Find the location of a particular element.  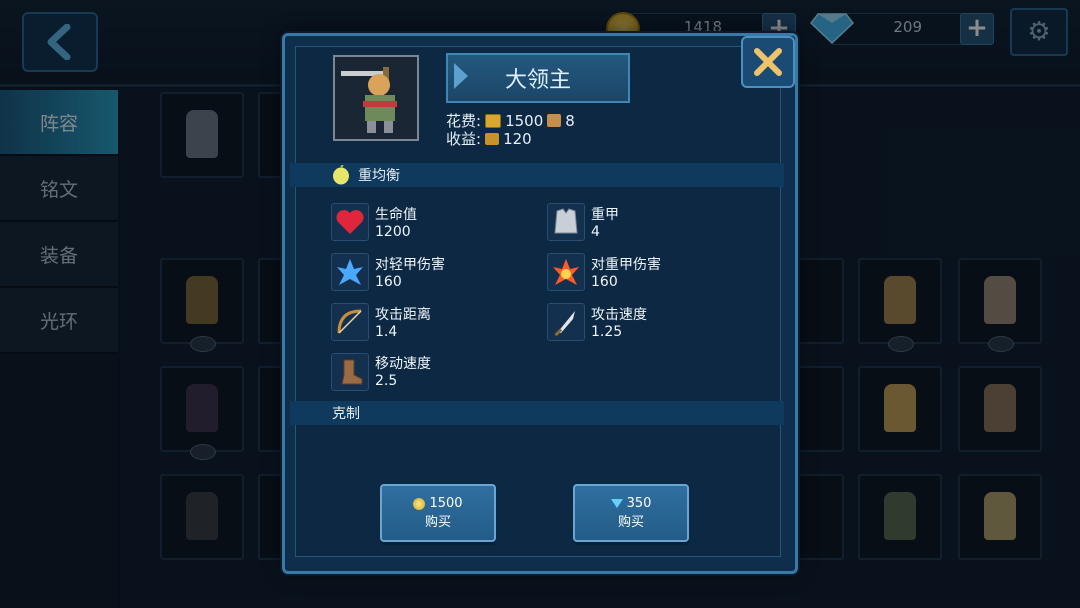

gold-price: 1500 is located at coordinates (446, 503).